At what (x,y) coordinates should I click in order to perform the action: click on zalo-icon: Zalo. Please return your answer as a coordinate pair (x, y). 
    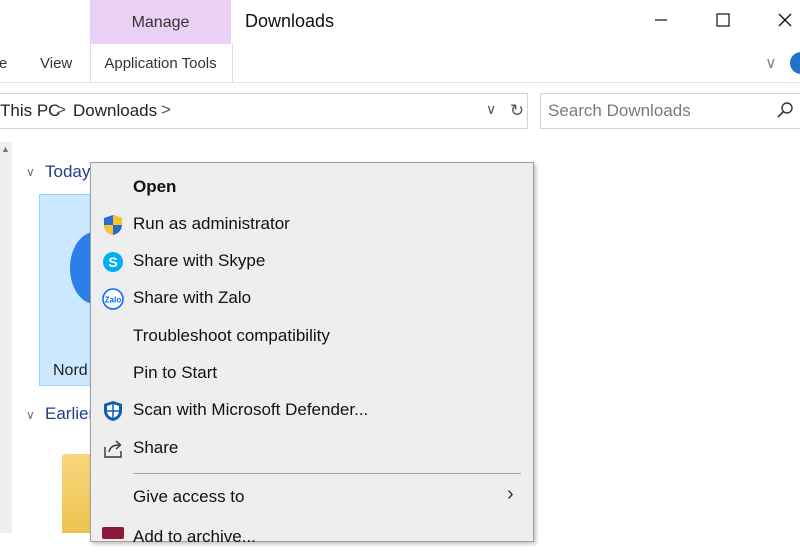
    Looking at the image, I should click on (113, 299).